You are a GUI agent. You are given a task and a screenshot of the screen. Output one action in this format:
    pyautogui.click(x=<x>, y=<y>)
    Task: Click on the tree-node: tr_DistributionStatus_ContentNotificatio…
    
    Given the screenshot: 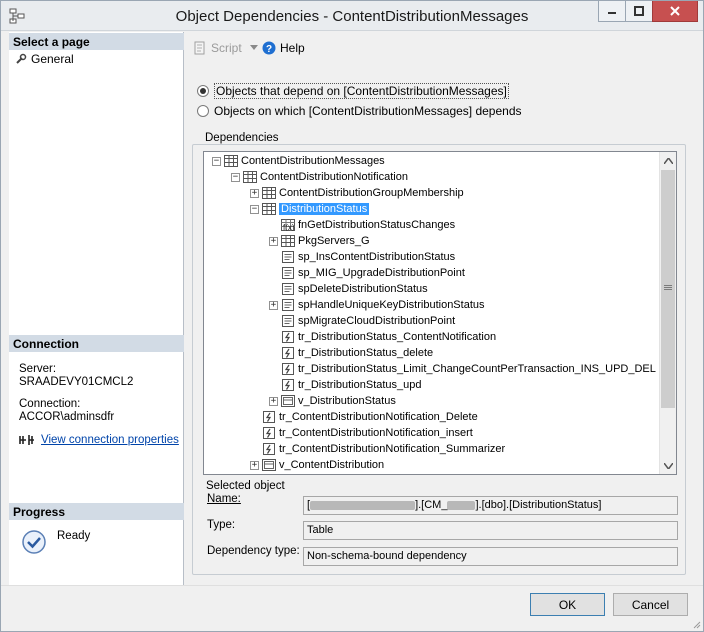 What is the action you would take?
    pyautogui.click(x=382, y=337)
    